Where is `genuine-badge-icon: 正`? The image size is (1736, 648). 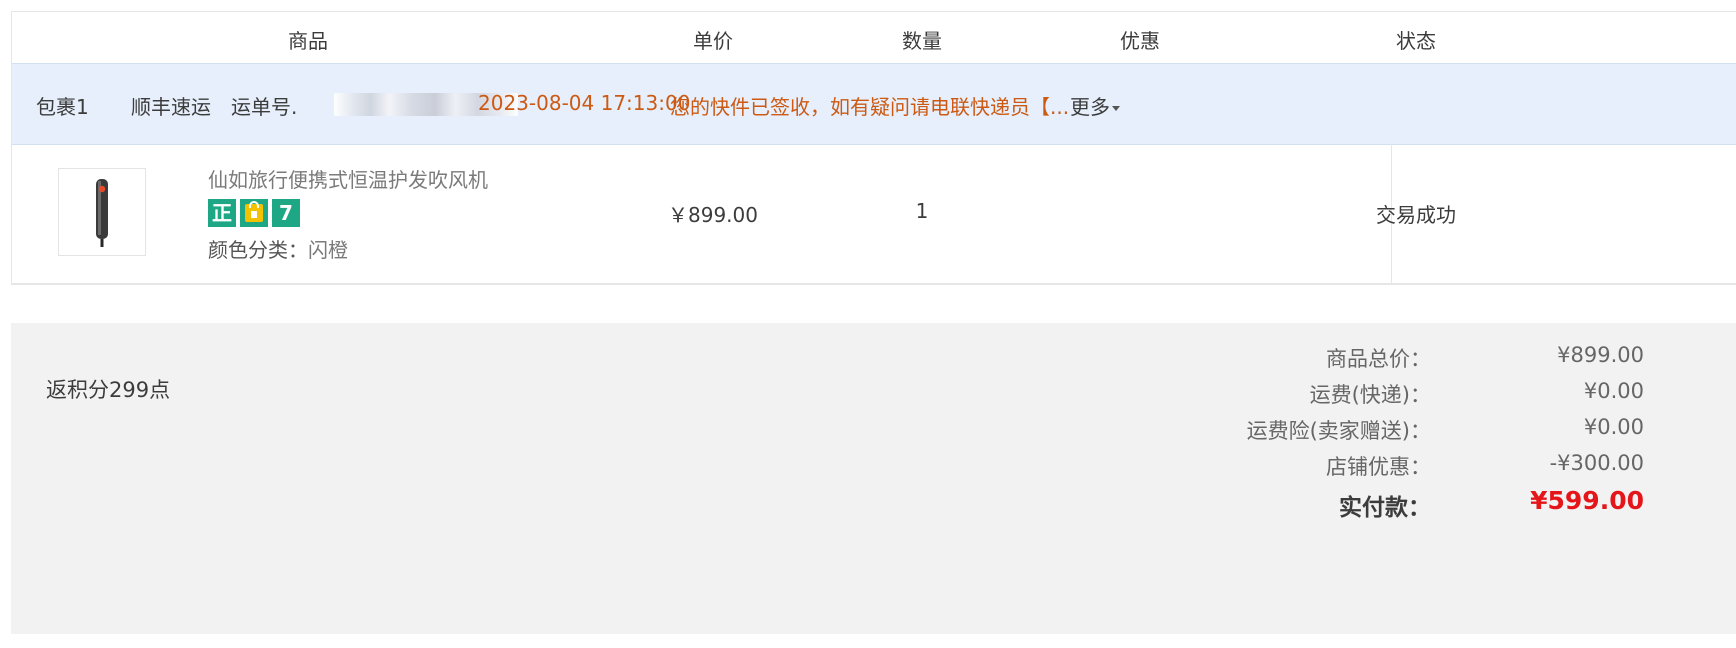 genuine-badge-icon: 正 is located at coordinates (222, 213).